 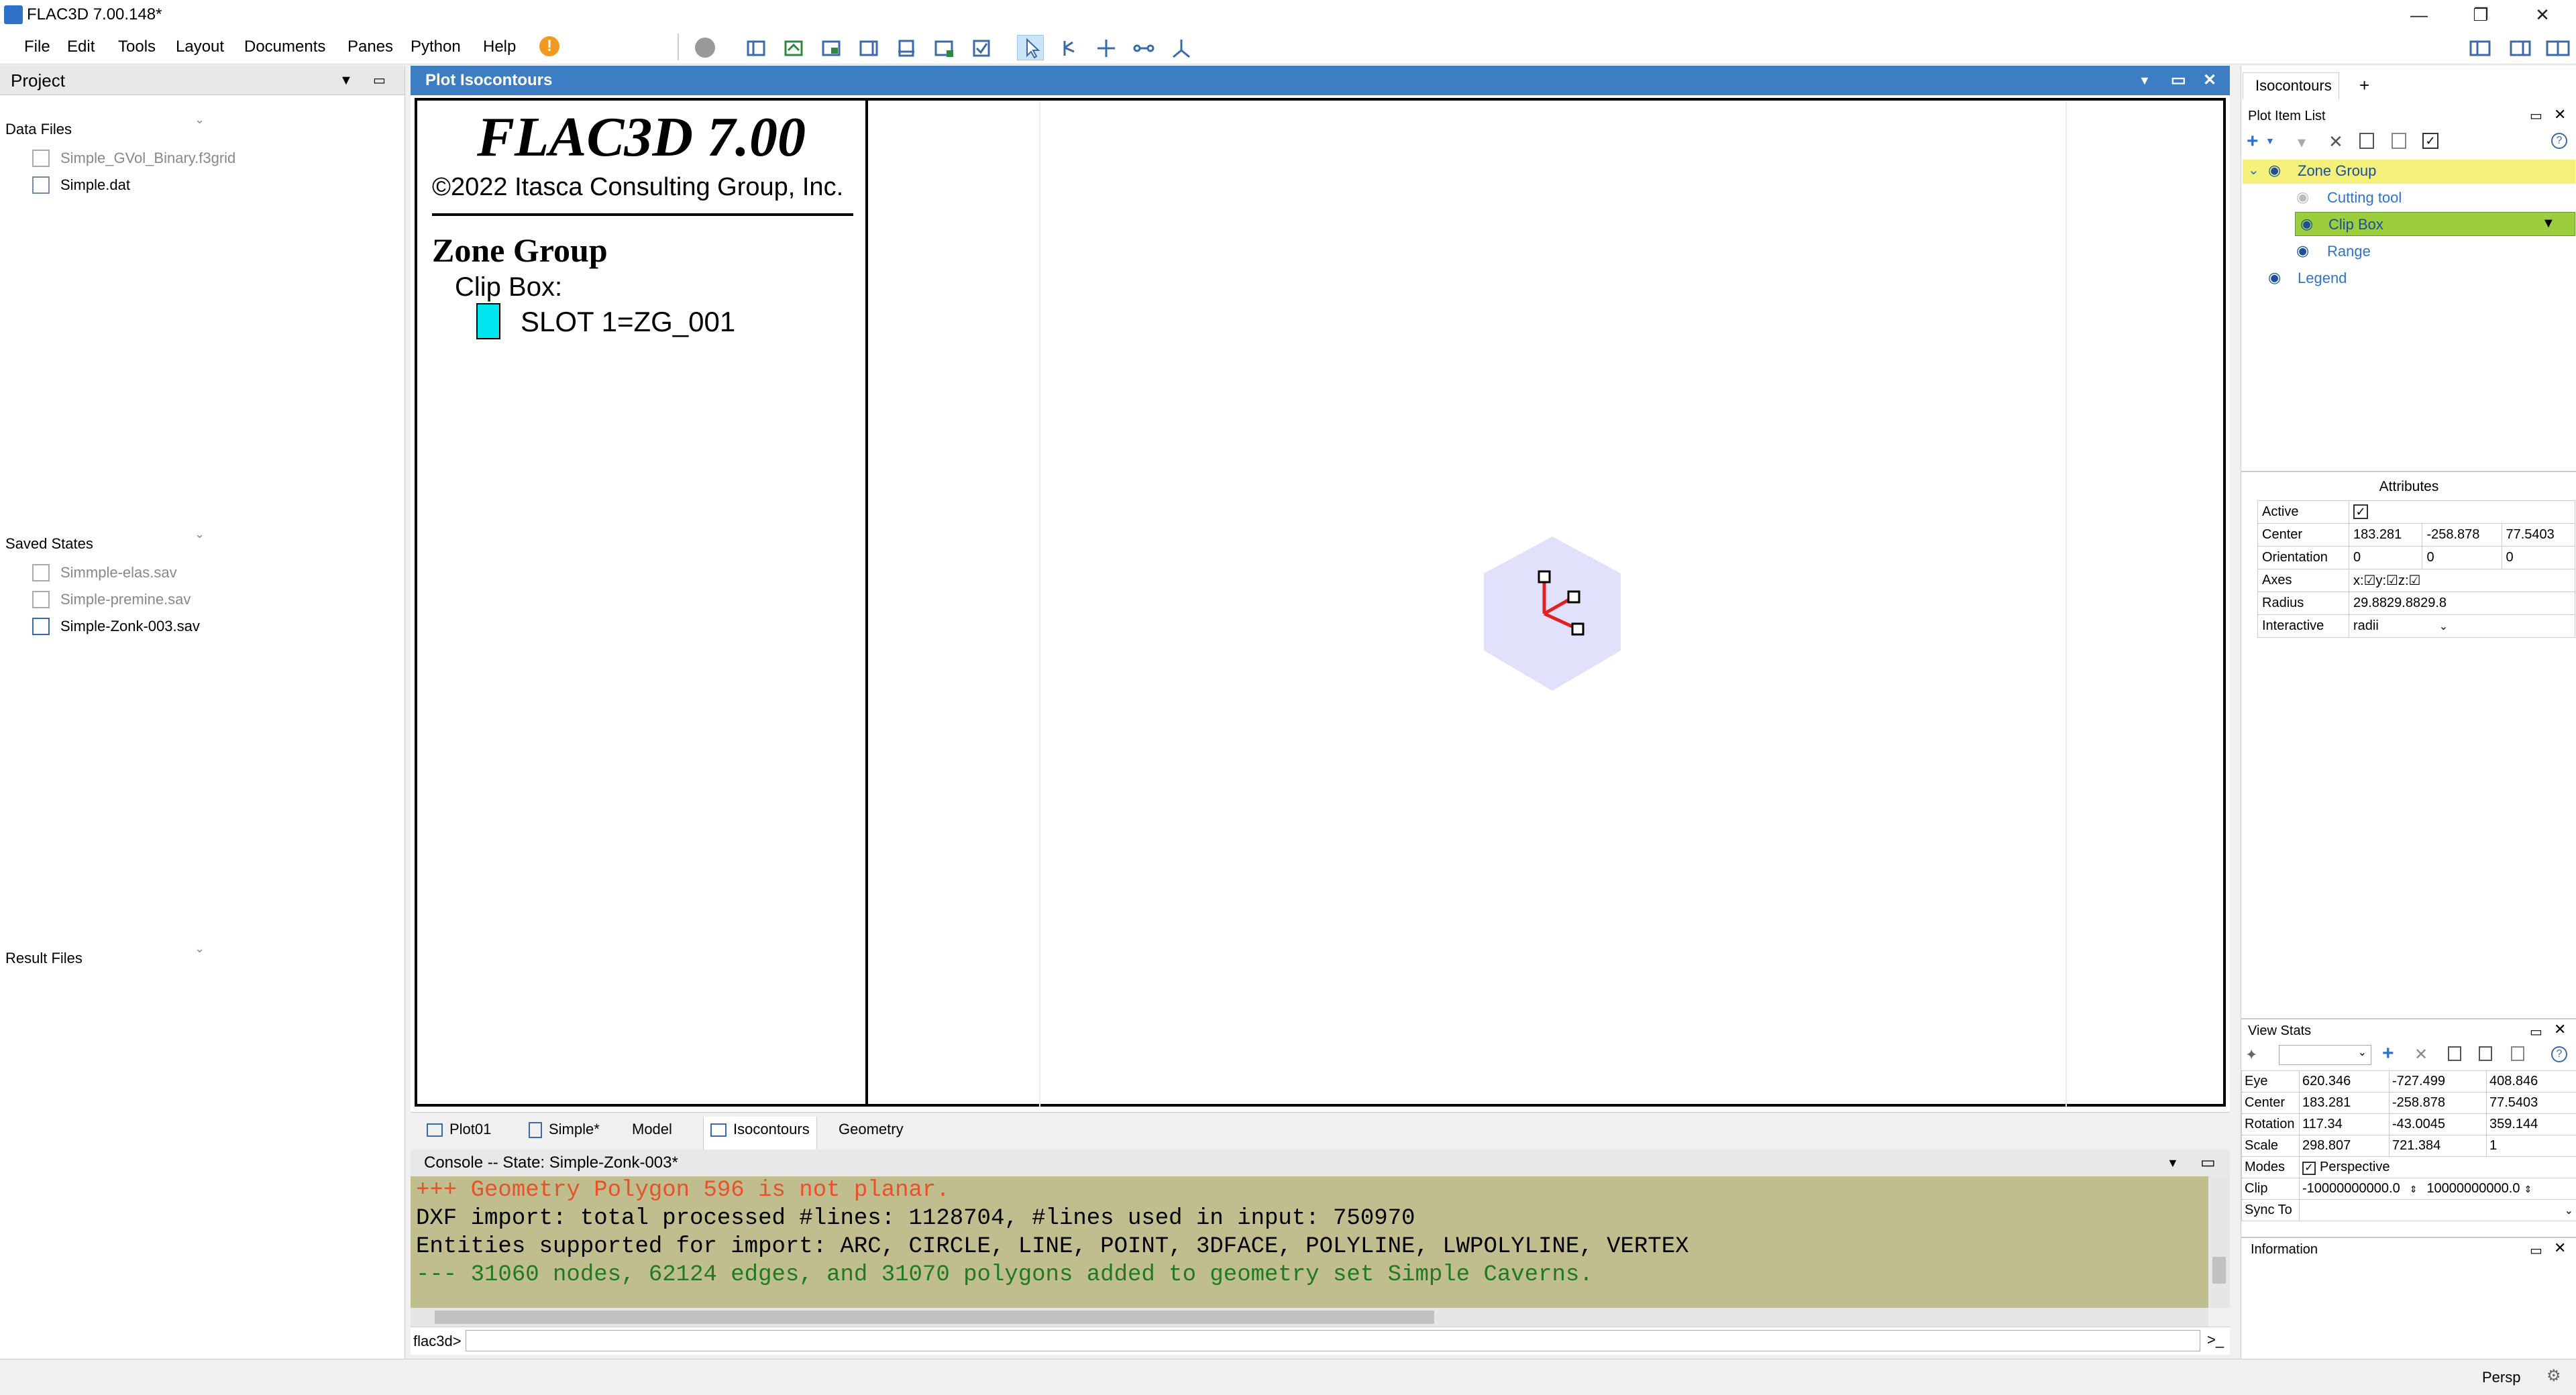 I want to click on stat-value: 77.5403, so click(x=2530, y=1103).